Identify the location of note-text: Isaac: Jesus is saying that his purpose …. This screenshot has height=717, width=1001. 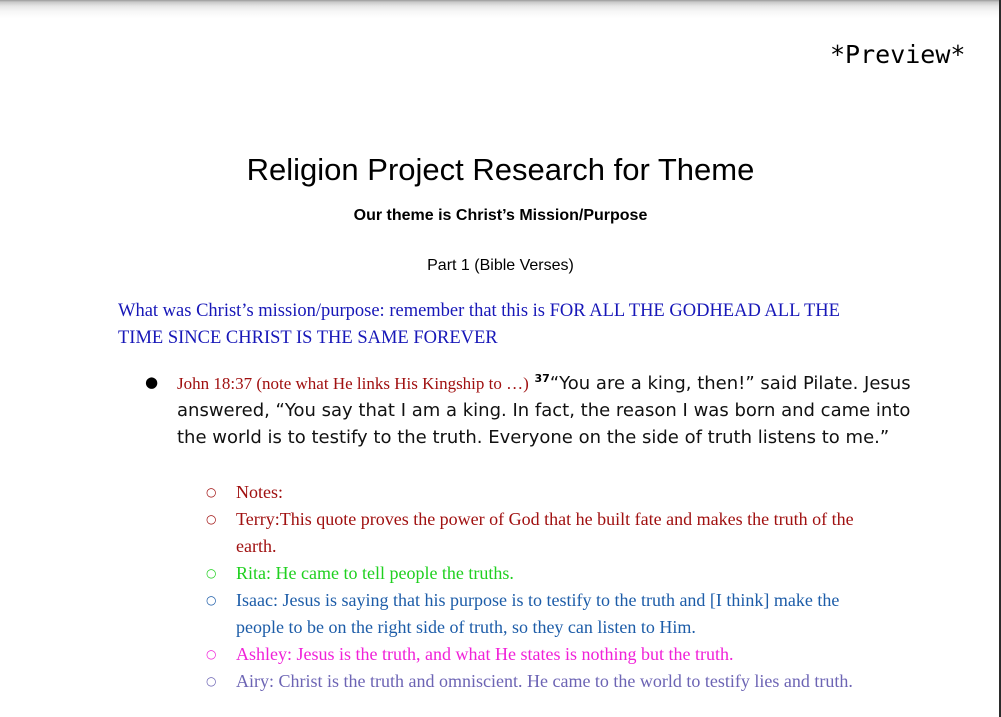
(538, 613).